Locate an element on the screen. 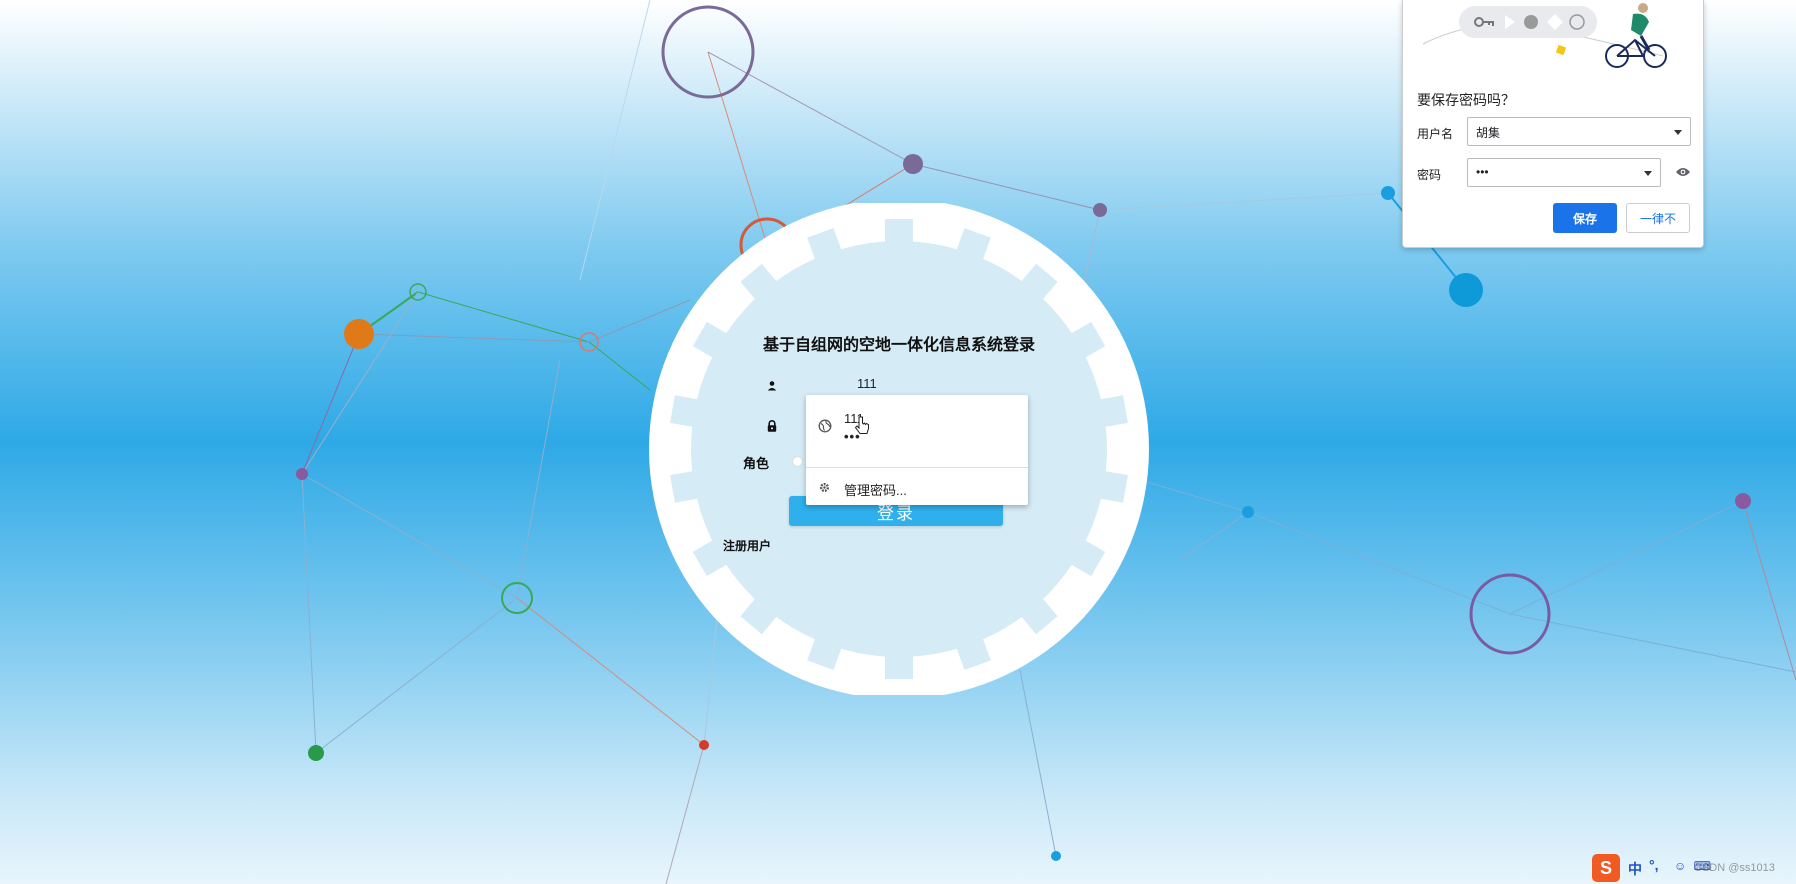 The image size is (1796, 884). login-title: 基于自组网的空地一体化信息系统登录 is located at coordinates (898, 344).